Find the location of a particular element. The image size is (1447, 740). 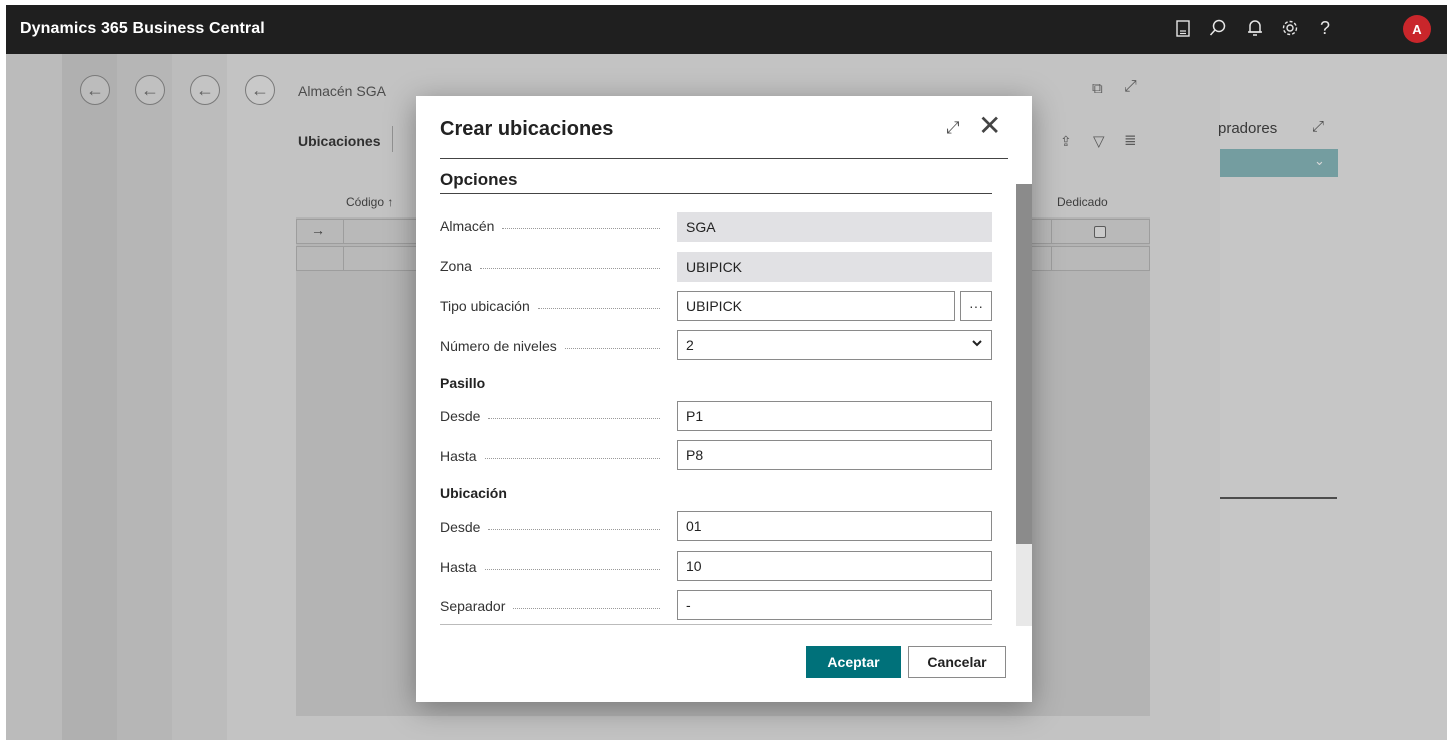

ubicacion-hasta-input: 10 is located at coordinates (834, 566).